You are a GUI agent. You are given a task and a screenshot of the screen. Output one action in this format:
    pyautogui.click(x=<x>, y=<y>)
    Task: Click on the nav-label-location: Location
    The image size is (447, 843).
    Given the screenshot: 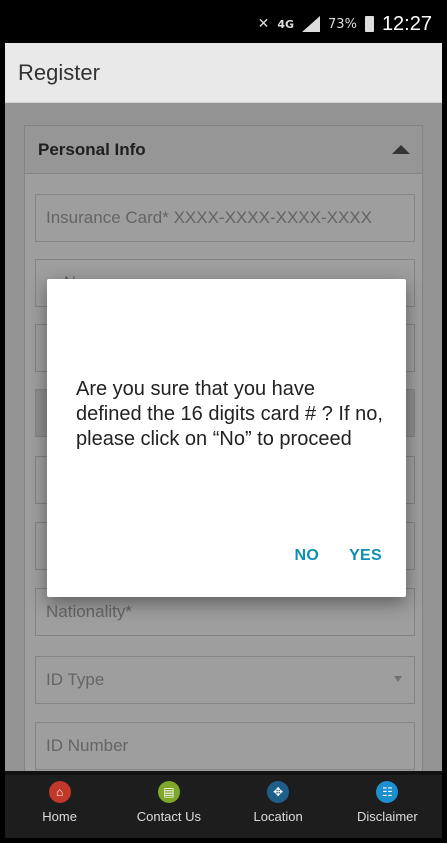 What is the action you would take?
    pyautogui.click(x=278, y=816)
    